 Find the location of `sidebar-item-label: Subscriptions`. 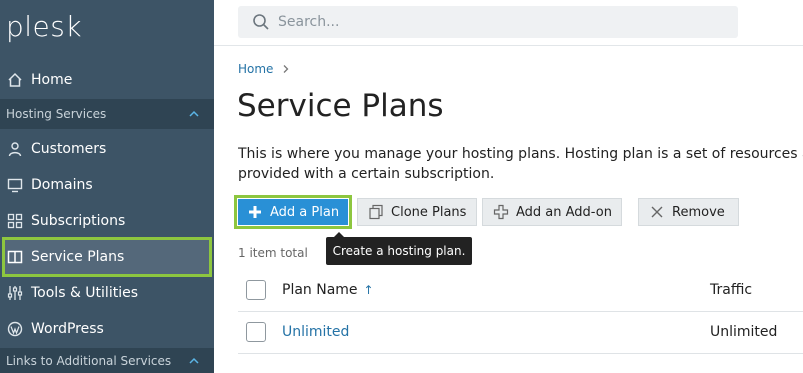

sidebar-item-label: Subscriptions is located at coordinates (78, 221).